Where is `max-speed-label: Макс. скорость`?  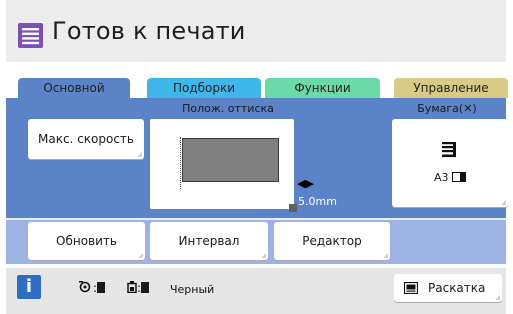 max-speed-label: Макс. скорость is located at coordinates (86, 139).